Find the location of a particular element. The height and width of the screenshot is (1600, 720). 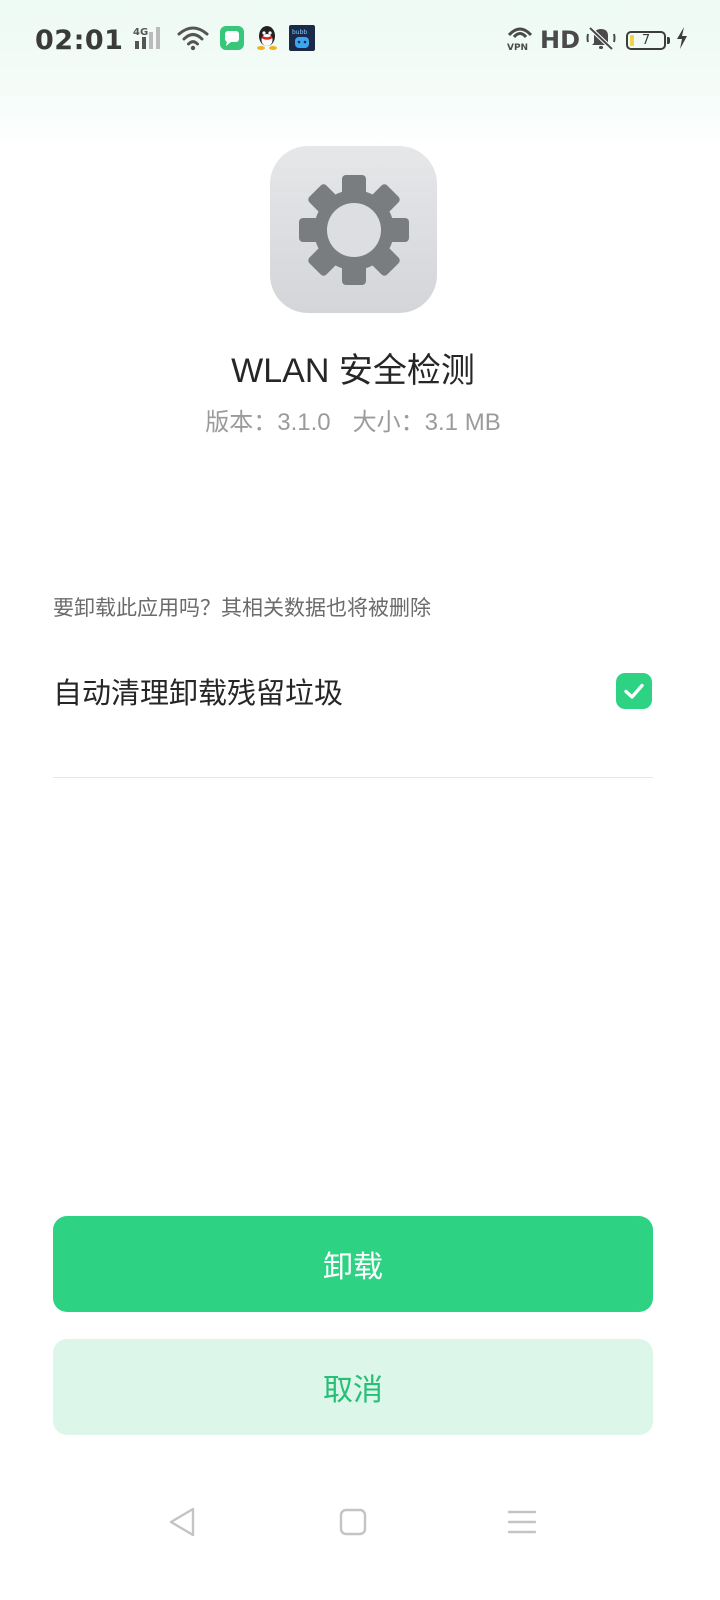

4g-signal-icon: 4G is located at coordinates (150, 40).